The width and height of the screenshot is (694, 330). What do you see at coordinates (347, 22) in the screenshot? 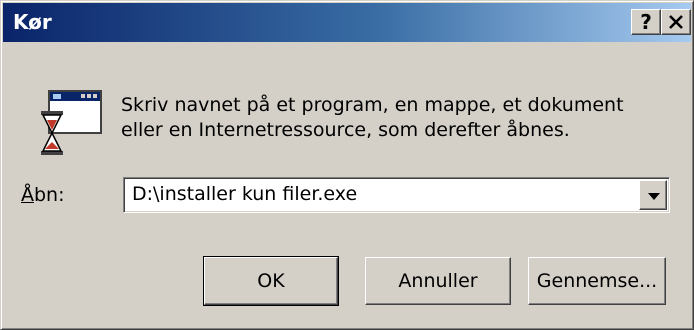
I see `title-bar: Kør ?` at bounding box center [347, 22].